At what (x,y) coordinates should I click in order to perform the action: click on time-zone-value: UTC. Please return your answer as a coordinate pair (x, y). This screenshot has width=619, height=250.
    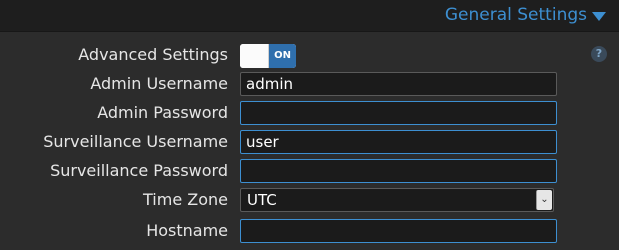
    Looking at the image, I should click on (262, 200).